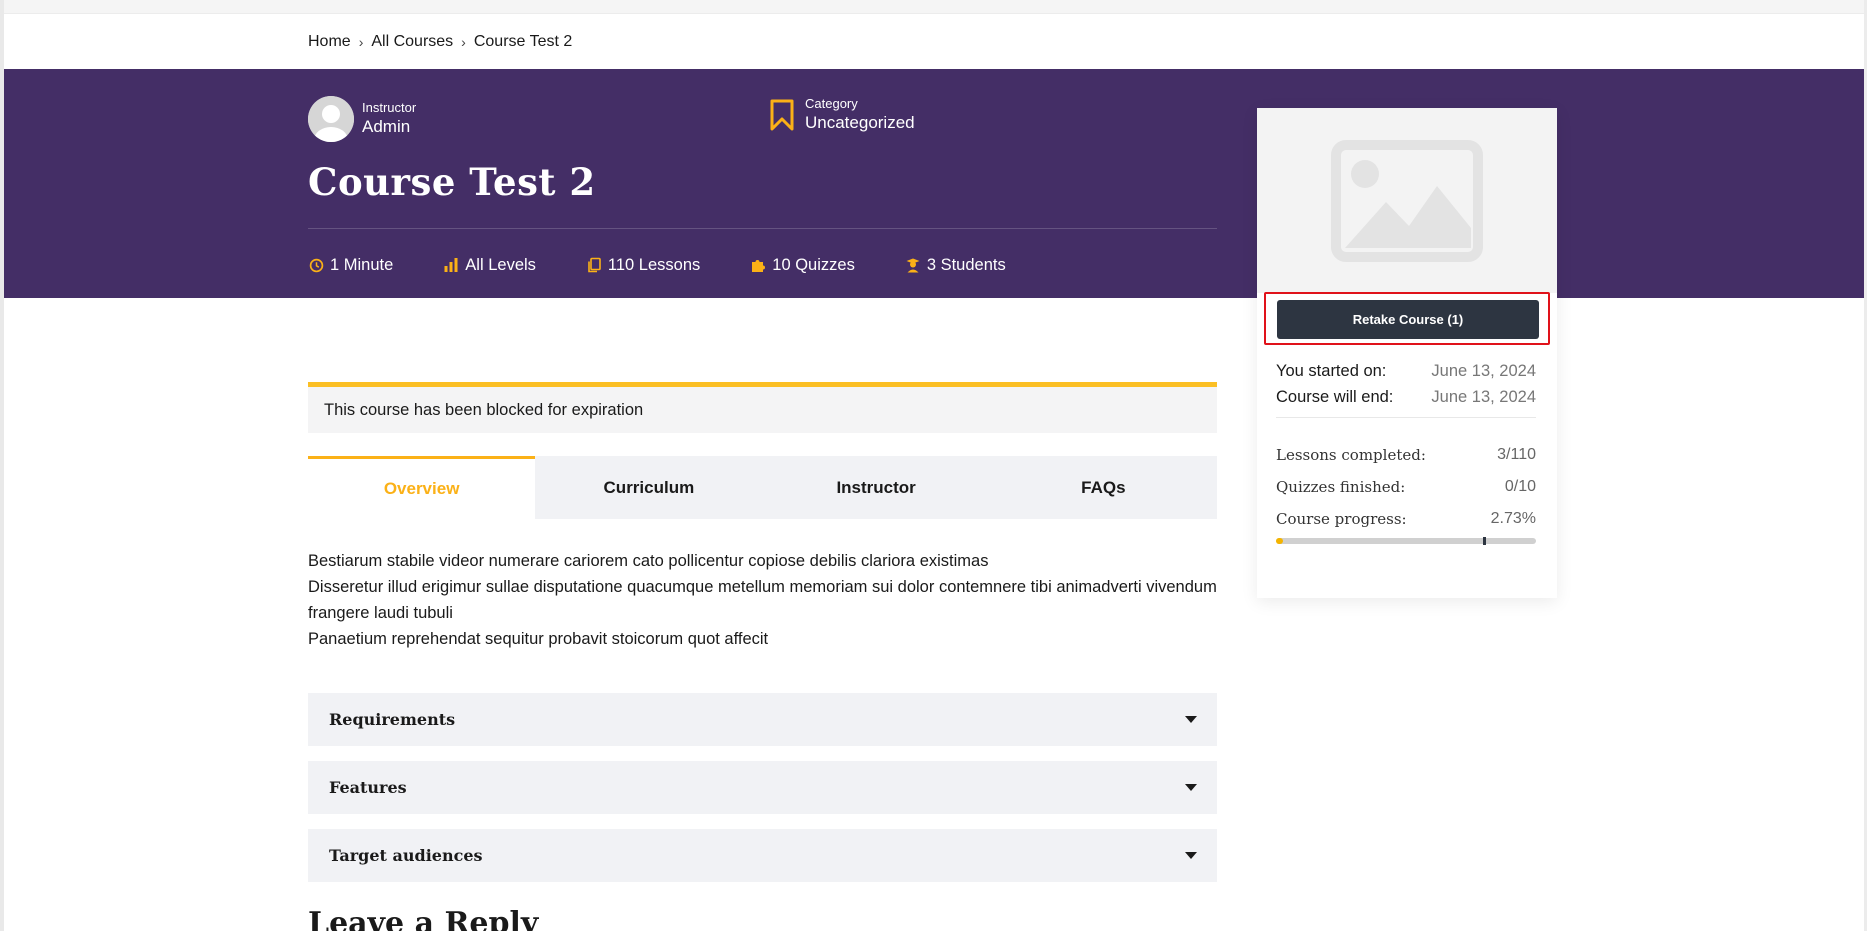  Describe the element at coordinates (1484, 541) in the screenshot. I see `passing-grade-marker` at that location.